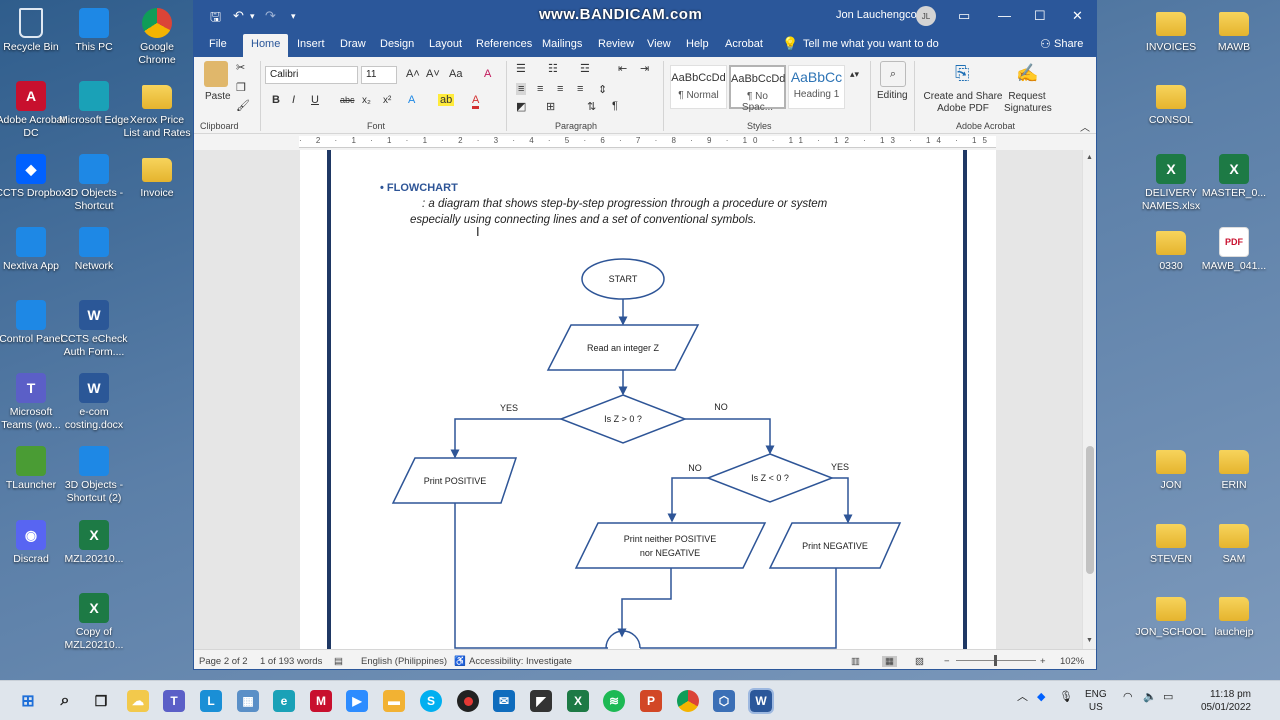  I want to click on align-left-icon: ≡, so click(521, 89).